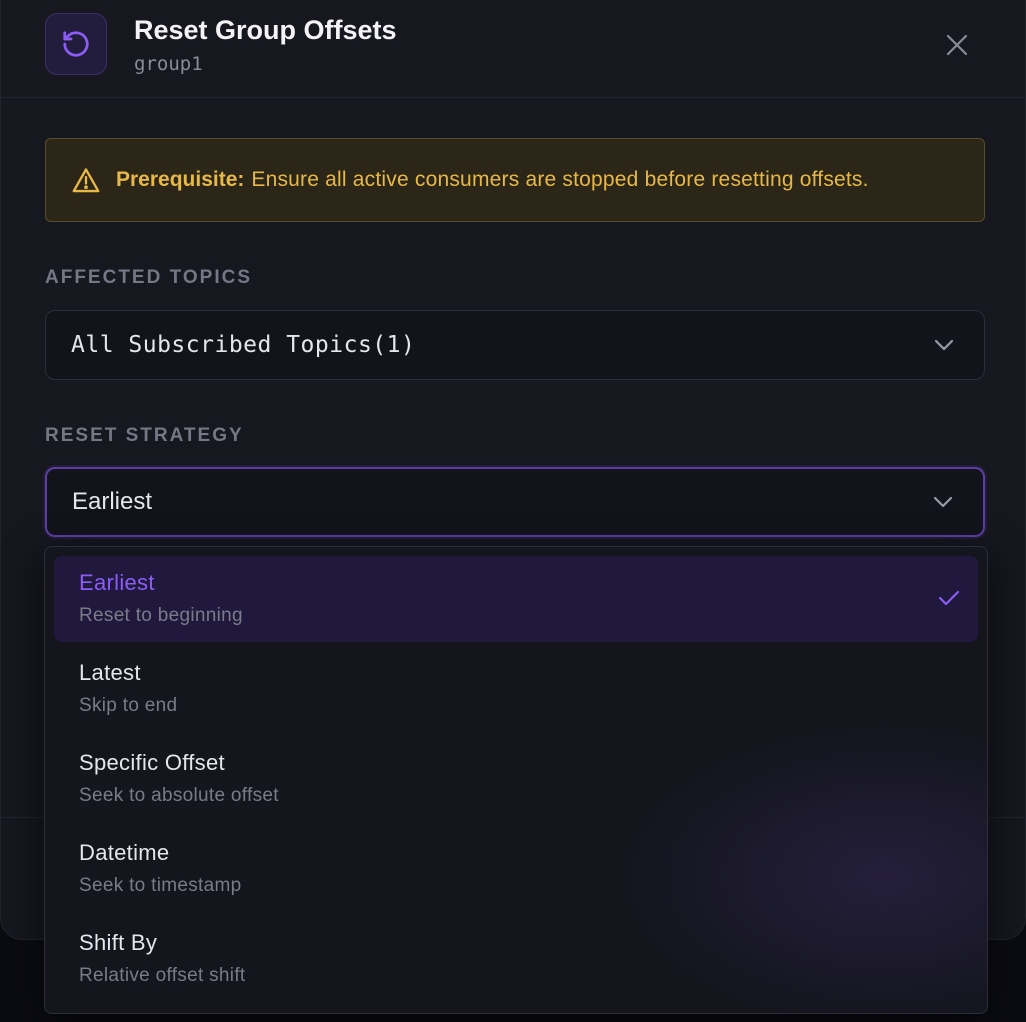 The width and height of the screenshot is (1026, 1022). Describe the element at coordinates (513, 49) in the screenshot. I see `dialog-header: Reset Group Offsets group1` at that location.